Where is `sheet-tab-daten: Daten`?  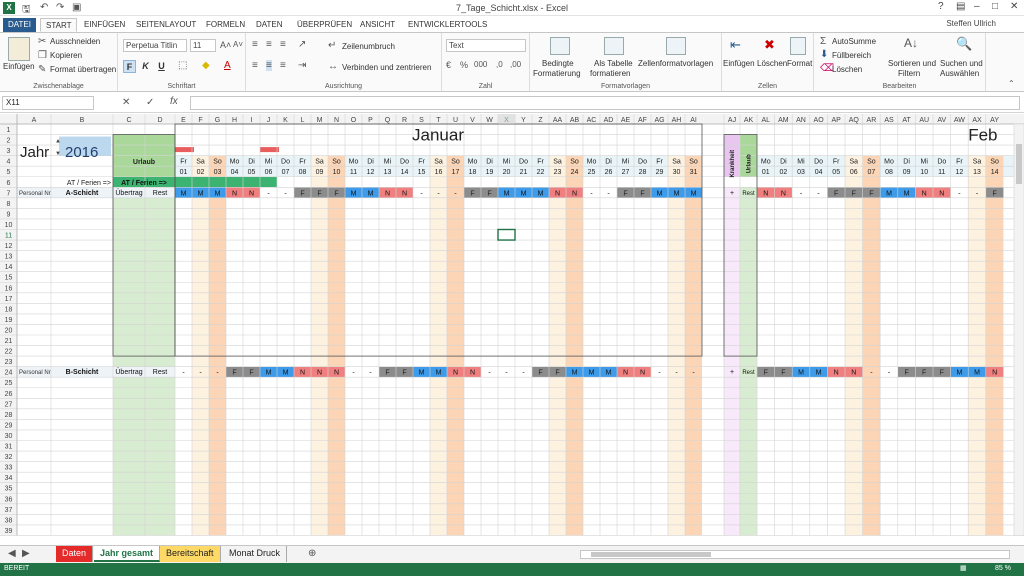
sheet-tab-daten: Daten is located at coordinates (75, 554).